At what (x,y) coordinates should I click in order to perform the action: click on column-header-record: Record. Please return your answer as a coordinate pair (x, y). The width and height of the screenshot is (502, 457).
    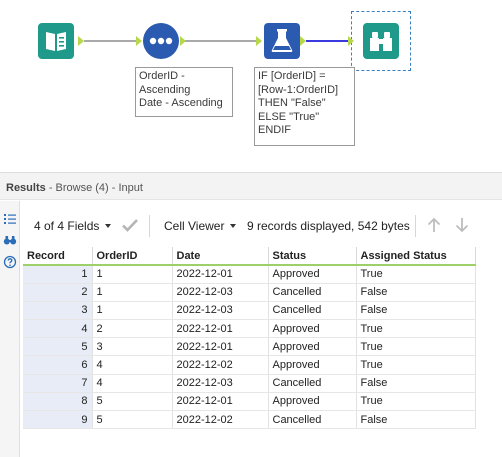
    Looking at the image, I should click on (58, 256).